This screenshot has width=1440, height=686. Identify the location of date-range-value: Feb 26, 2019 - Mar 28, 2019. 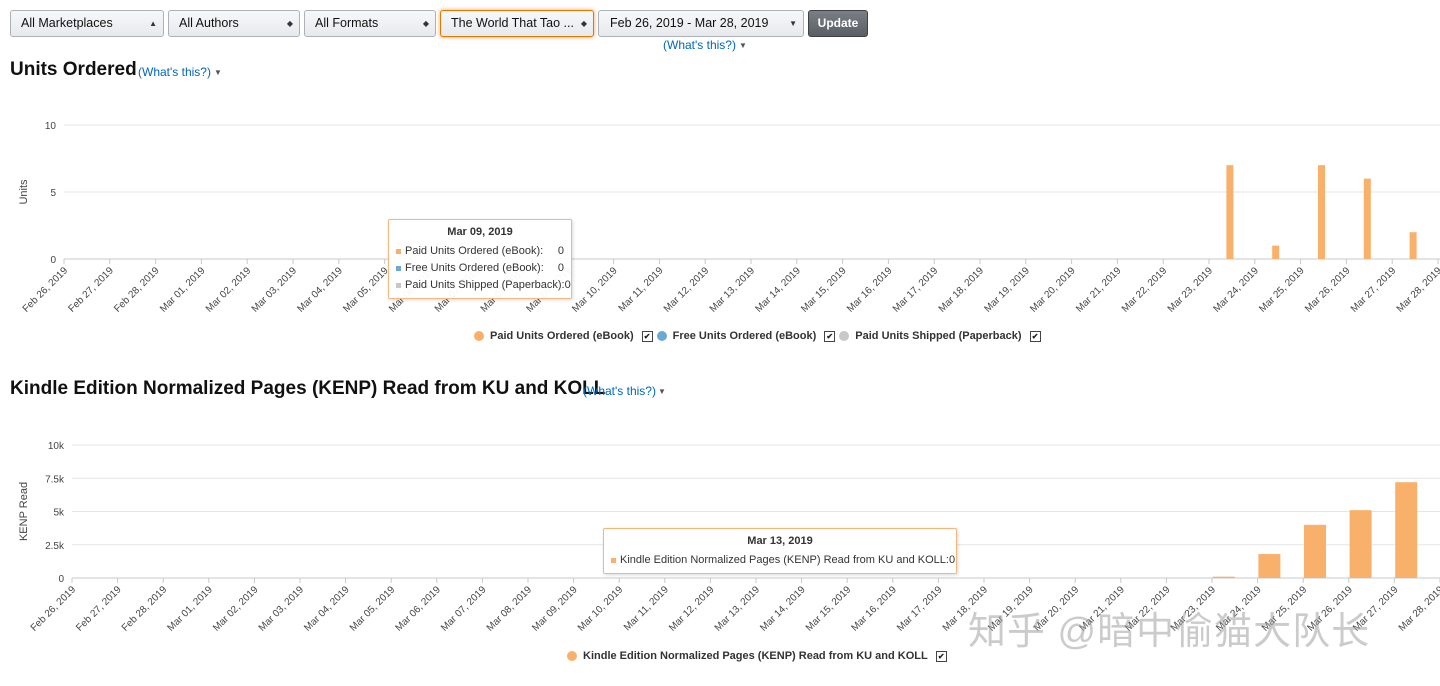
(689, 23).